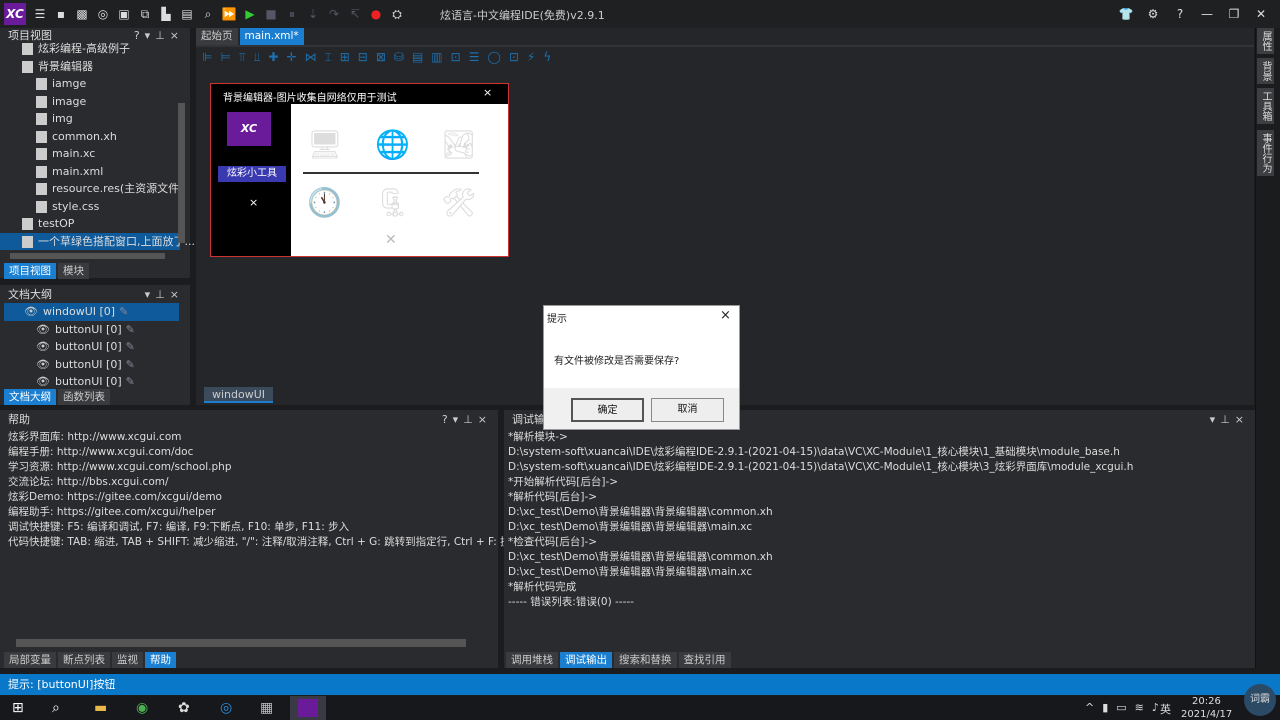 The height and width of the screenshot is (720, 1280). What do you see at coordinates (226, 708) in the screenshot?
I see `browser-icon: ◎` at bounding box center [226, 708].